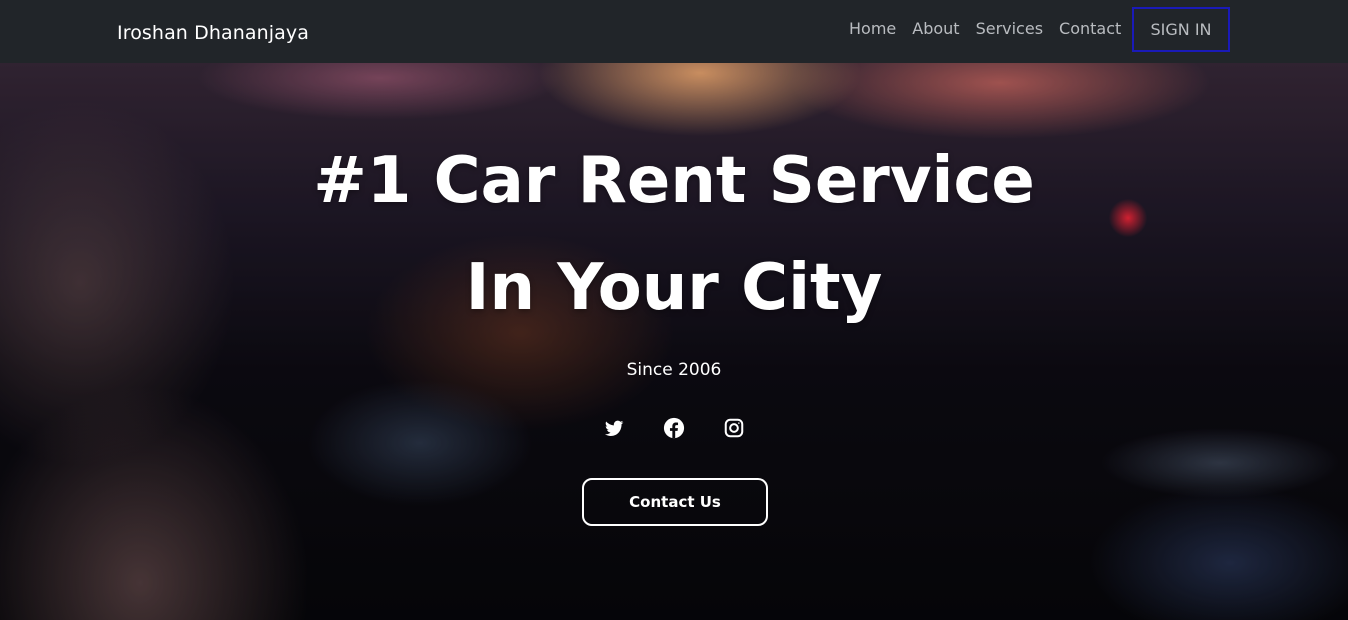  What do you see at coordinates (213, 33) in the screenshot?
I see `brand-link: Iroshan Dhananjaya` at bounding box center [213, 33].